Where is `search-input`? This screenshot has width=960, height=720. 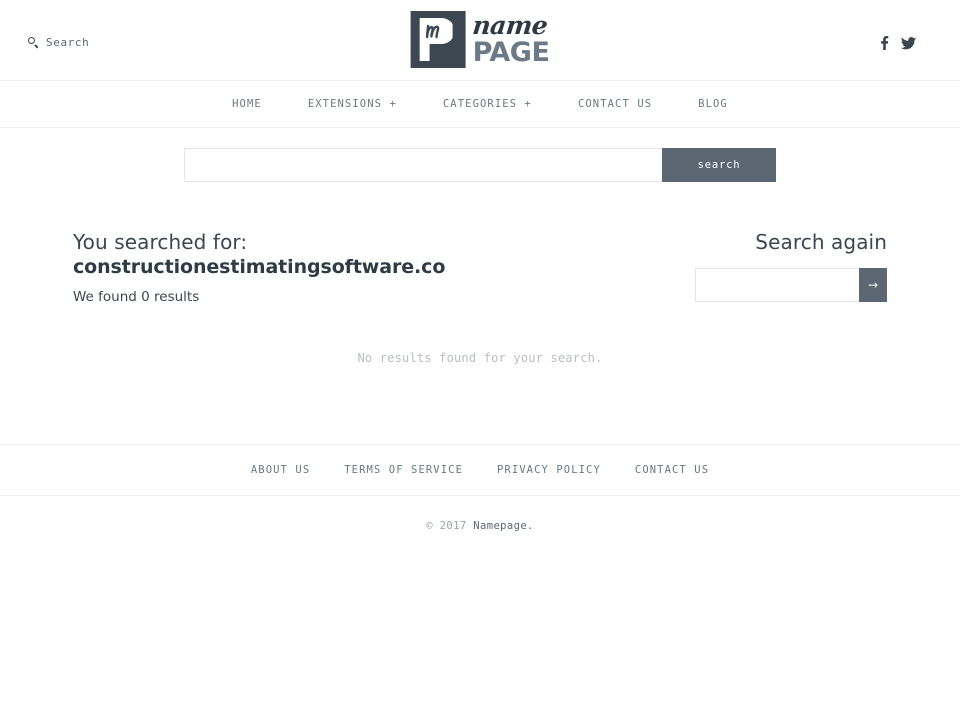
search-input is located at coordinates (423, 165).